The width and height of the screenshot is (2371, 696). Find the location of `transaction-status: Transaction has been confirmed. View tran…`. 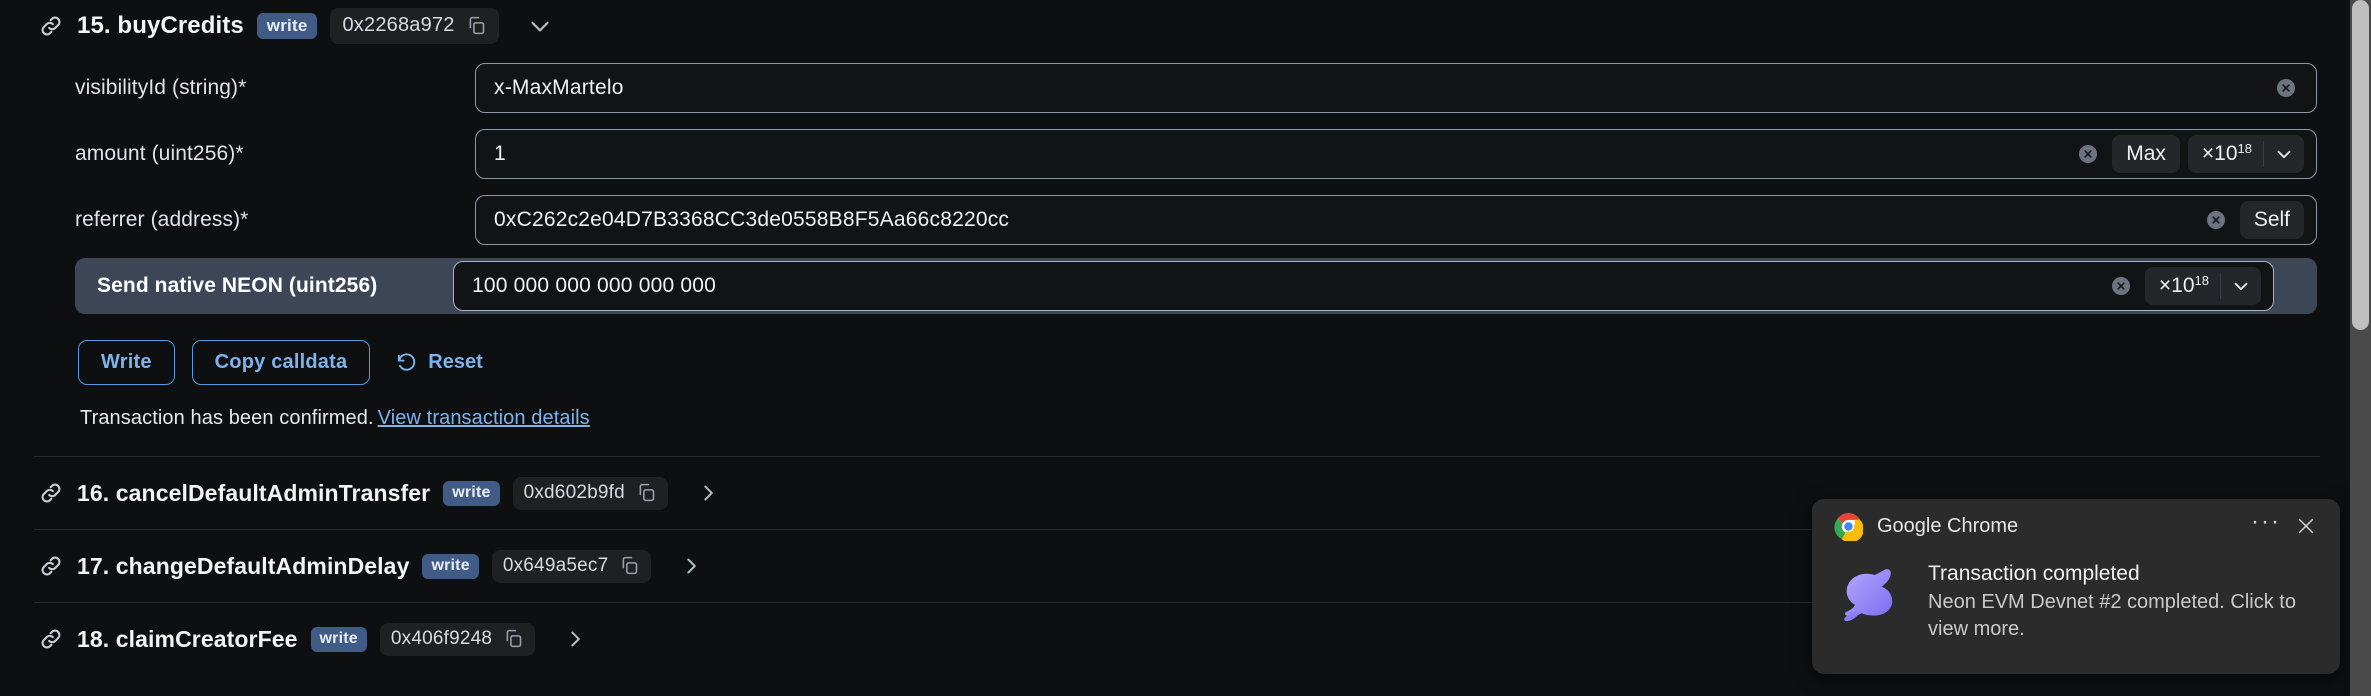

transaction-status: Transaction has been confirmed. View tran… is located at coordinates (1175, 418).